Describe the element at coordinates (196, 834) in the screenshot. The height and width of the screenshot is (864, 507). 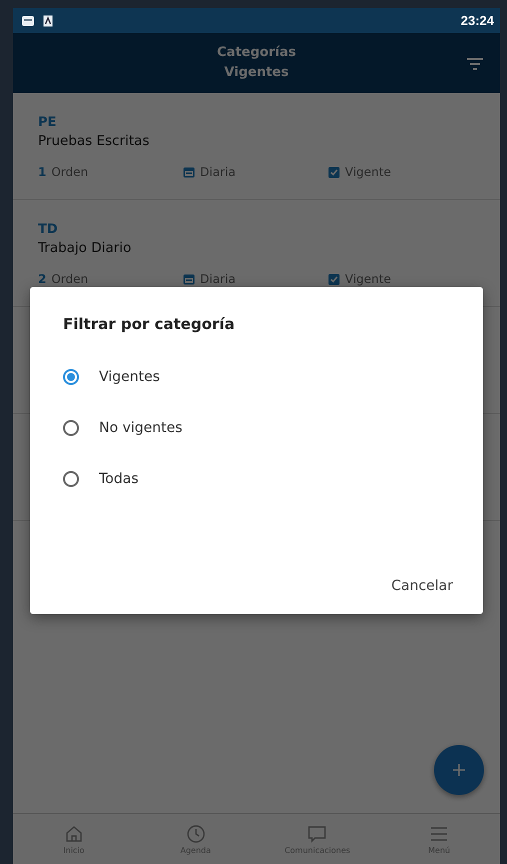
I see `clock-icon` at that location.